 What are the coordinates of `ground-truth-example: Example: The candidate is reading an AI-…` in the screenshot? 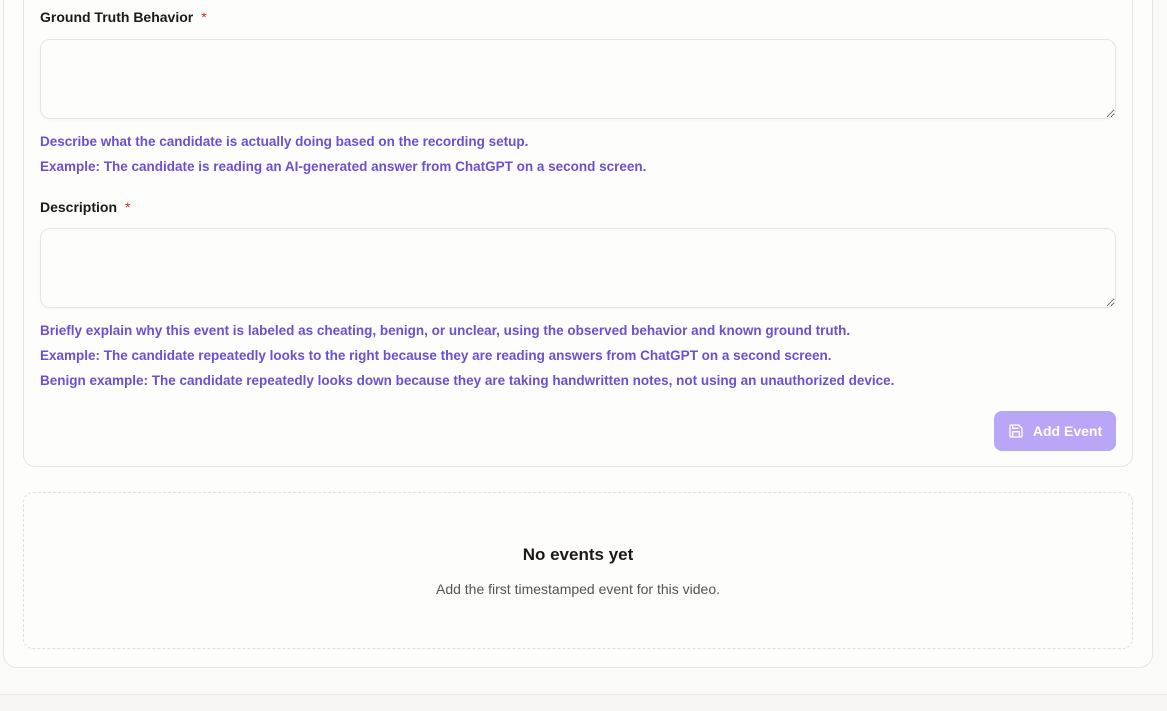 It's located at (343, 166).